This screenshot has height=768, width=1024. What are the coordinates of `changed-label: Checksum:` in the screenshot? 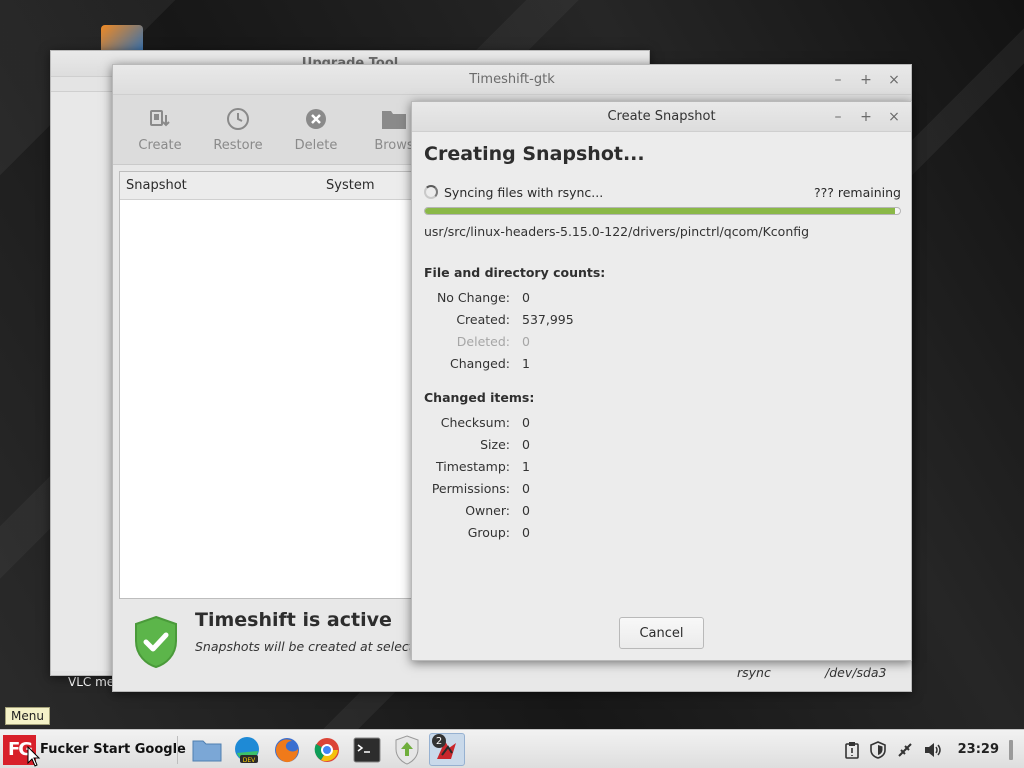 It's located at (475, 422).